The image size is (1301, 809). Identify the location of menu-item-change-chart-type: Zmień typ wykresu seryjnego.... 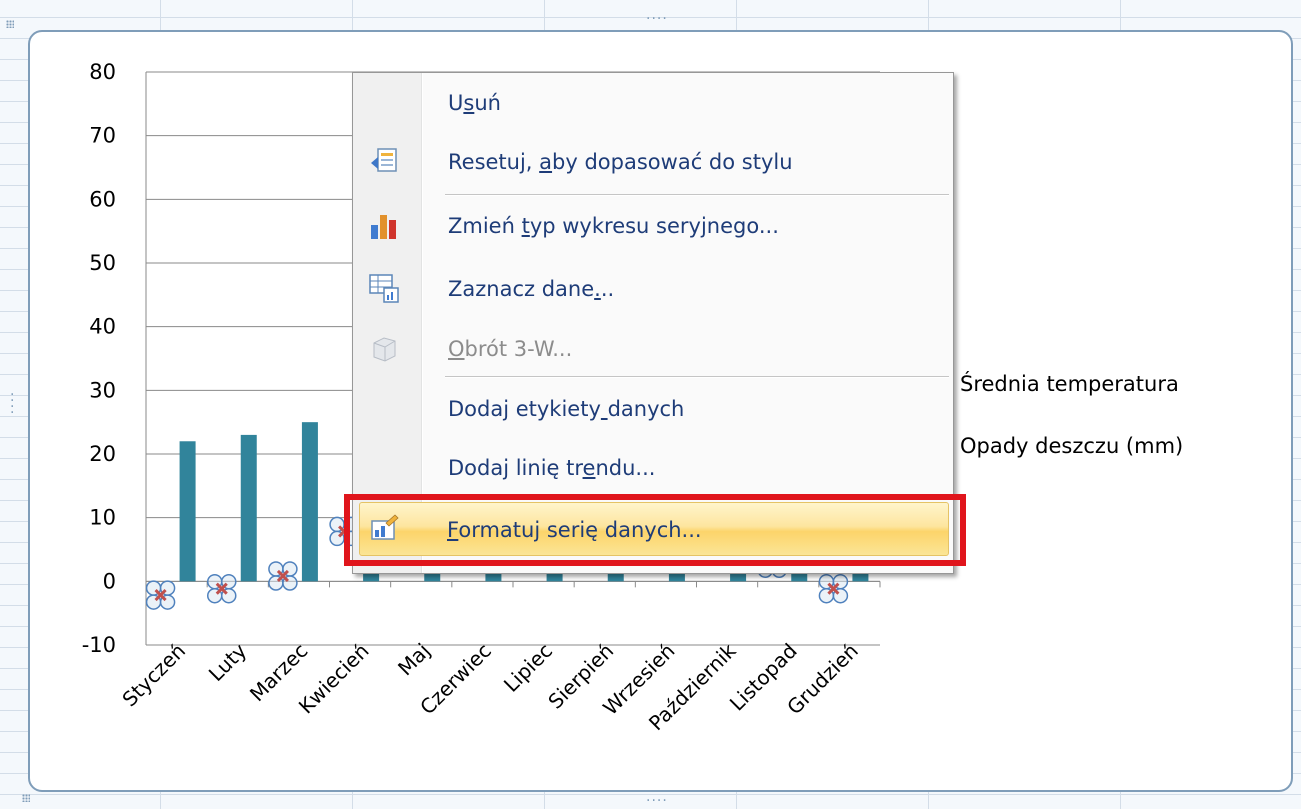
(653, 226).